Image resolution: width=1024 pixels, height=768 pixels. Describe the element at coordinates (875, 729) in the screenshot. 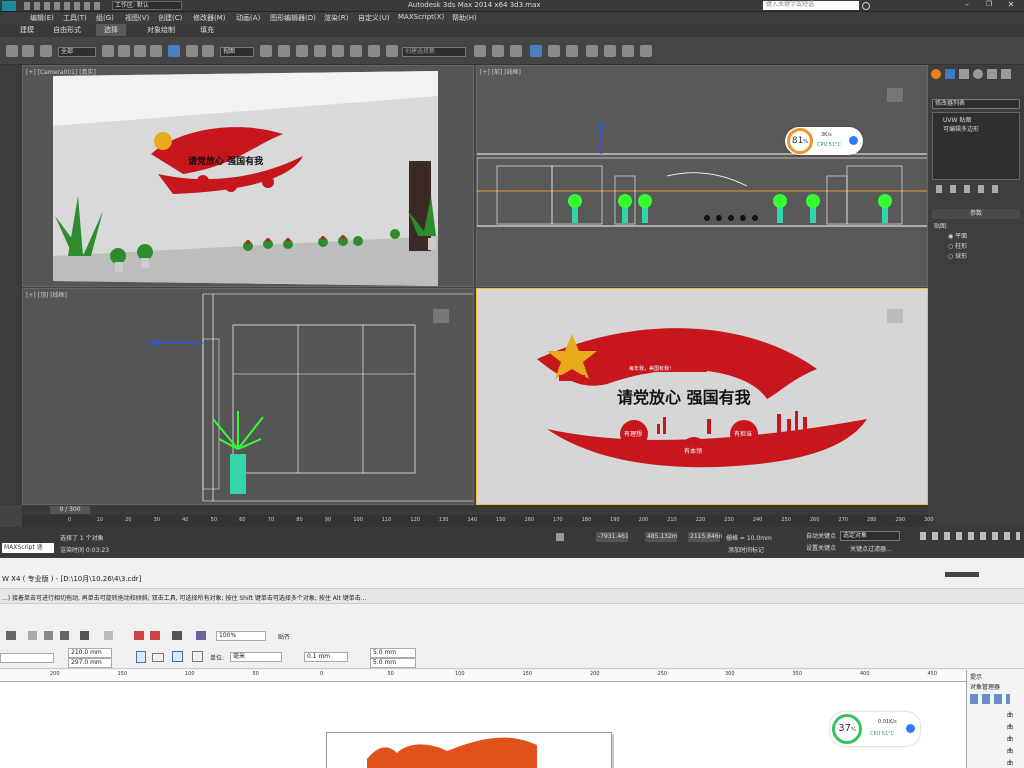

I see `cpu-monitor-widget-bottom: 37% 0.01K/s CPU 51°C` at that location.